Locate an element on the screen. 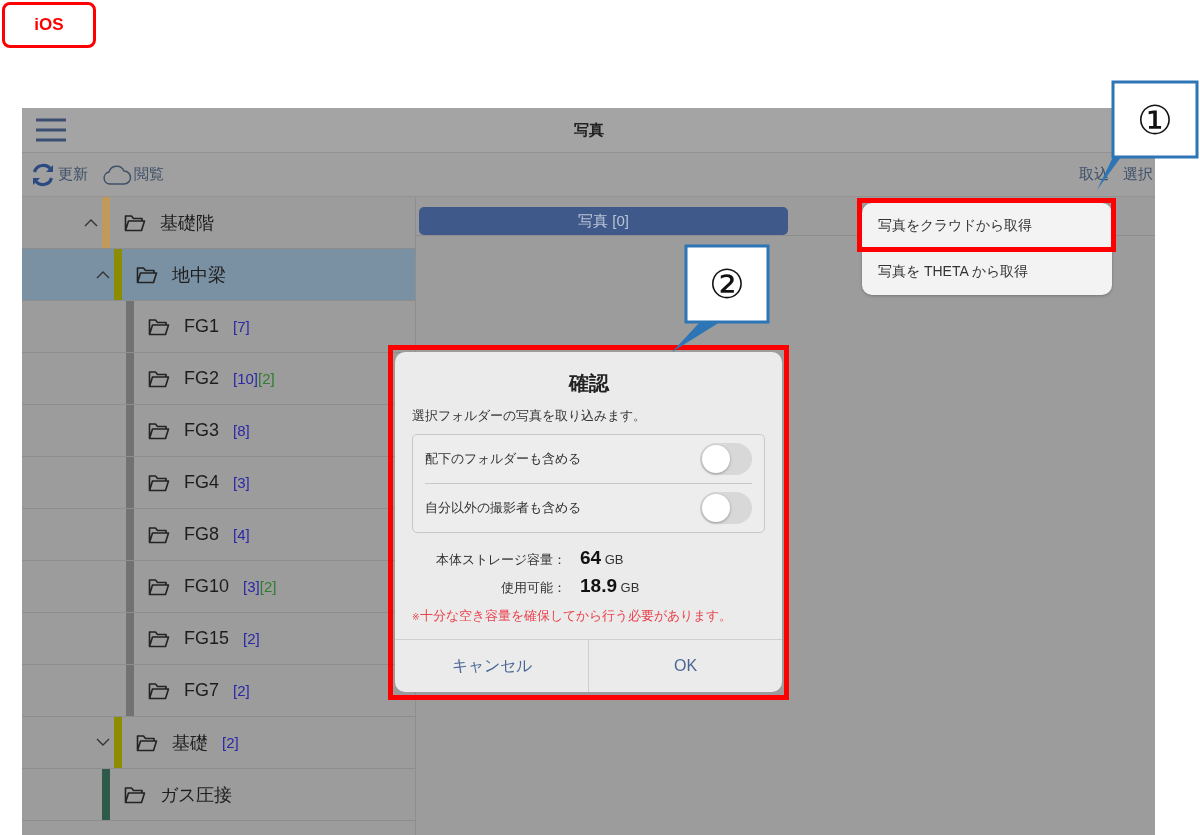 The width and height of the screenshot is (1200, 835). folder-name: 基礎階 is located at coordinates (187, 223).